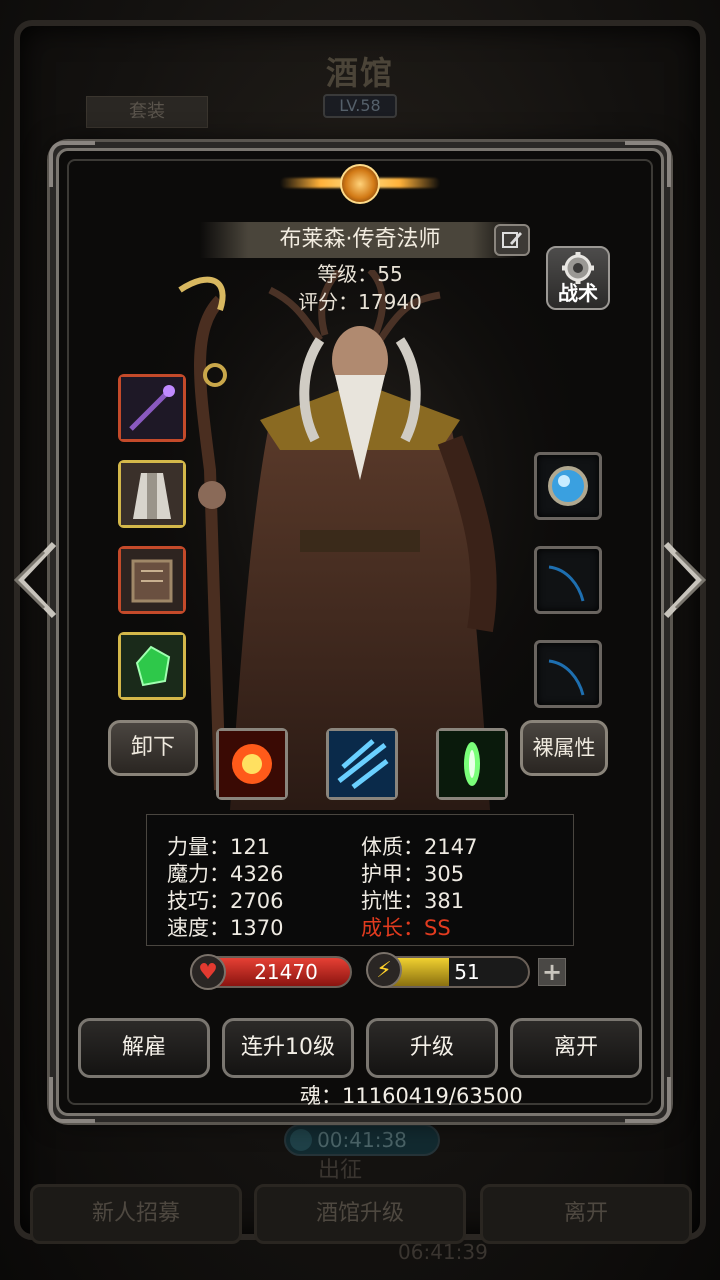 The height and width of the screenshot is (1280, 720). What do you see at coordinates (552, 972) in the screenshot?
I see `add-energy-button: +` at bounding box center [552, 972].